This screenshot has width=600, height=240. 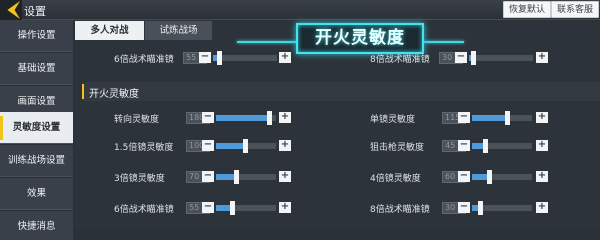 I want to click on banner-glow-line-right, so click(x=444, y=42).